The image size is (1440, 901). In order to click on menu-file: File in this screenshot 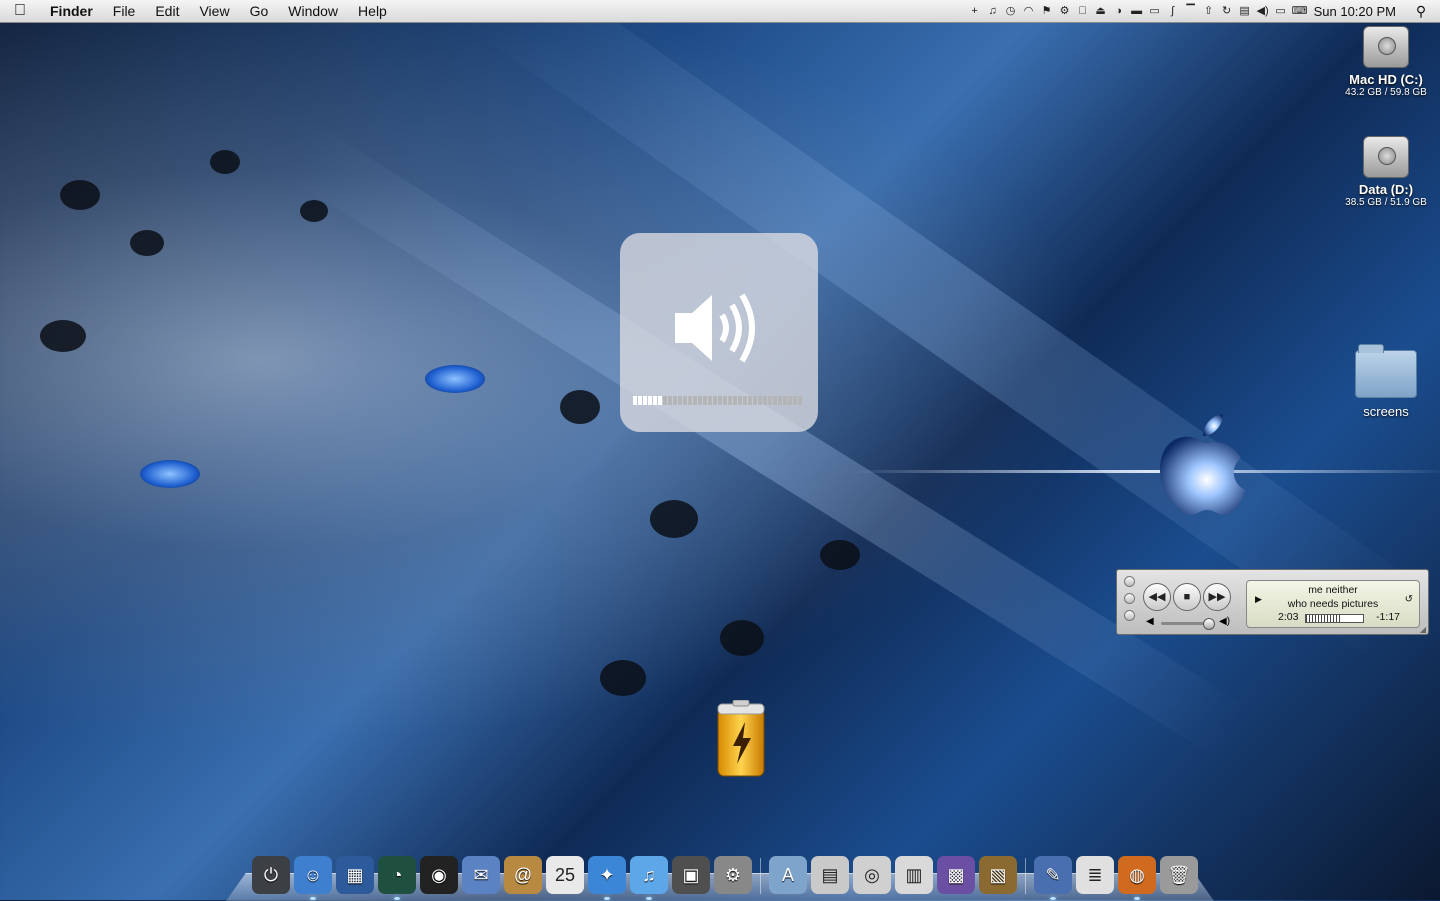, I will do `click(124, 11)`.